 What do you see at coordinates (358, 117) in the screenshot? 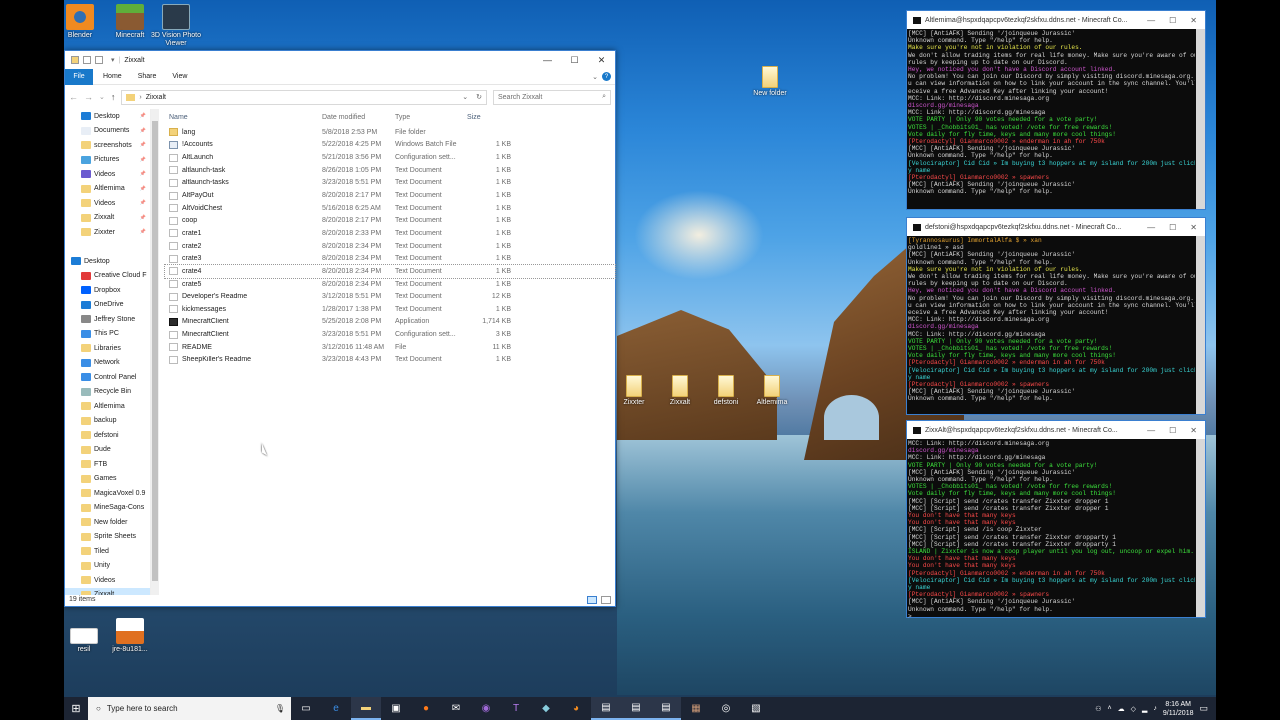
I see `column-header-date: Date modified` at bounding box center [358, 117].